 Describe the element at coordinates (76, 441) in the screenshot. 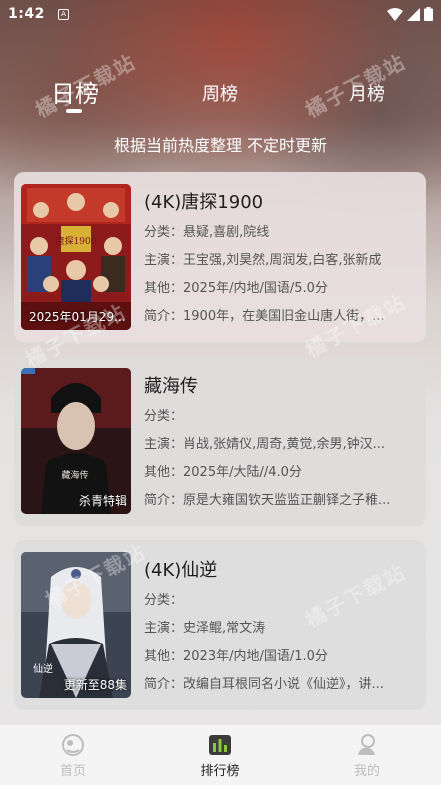

I see `poster-image: 藏海传 杀青特辑` at that location.